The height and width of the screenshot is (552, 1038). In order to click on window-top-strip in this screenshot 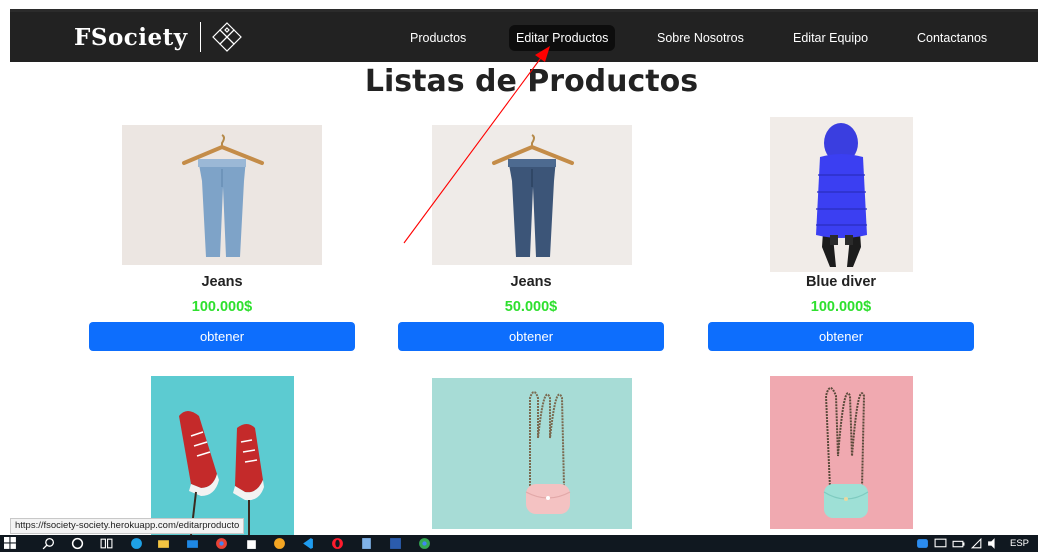, I will do `click(519, 6)`.